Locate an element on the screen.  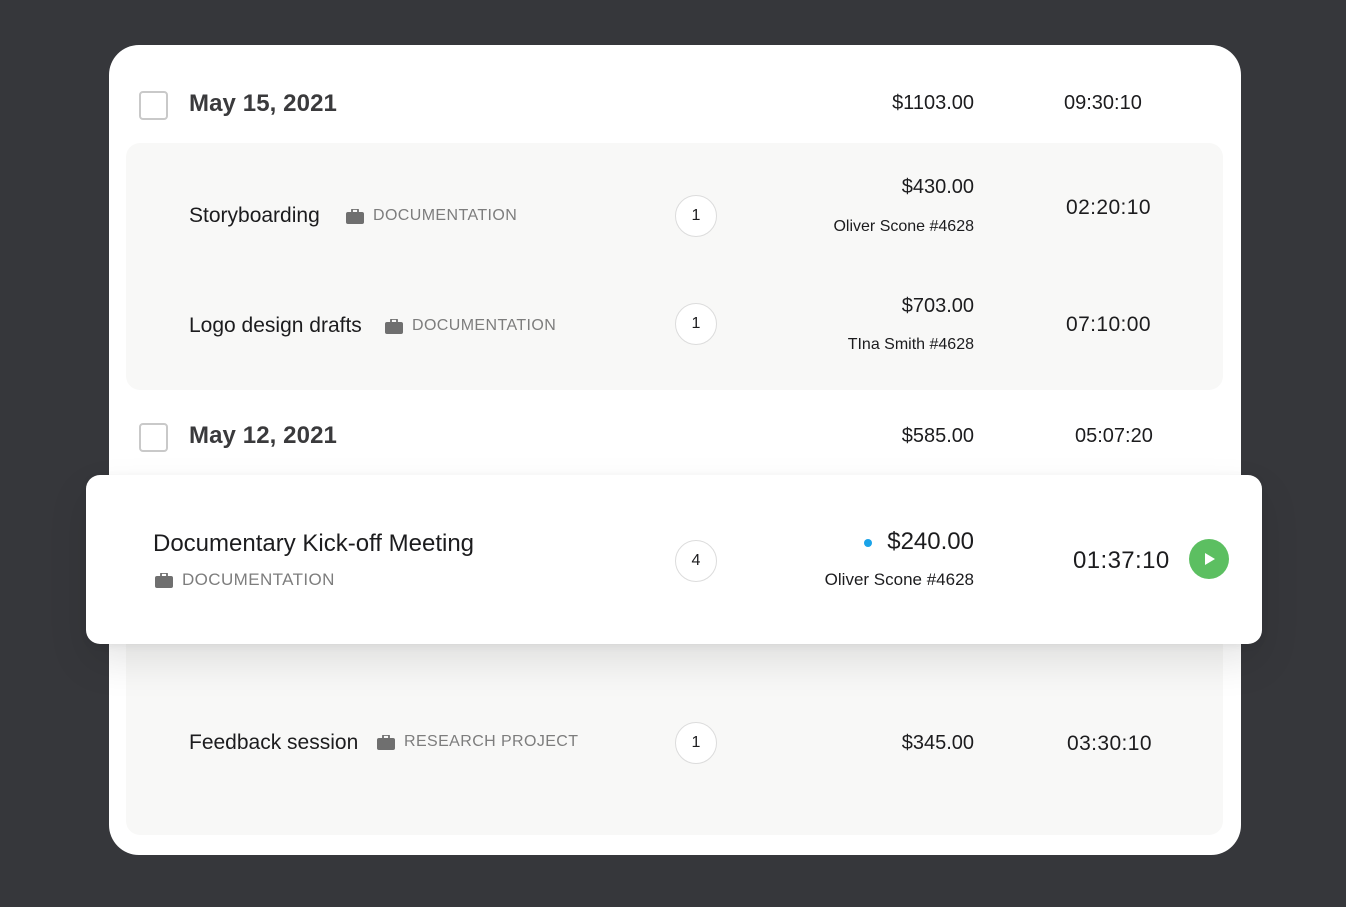
entry-time: 02:20:10 is located at coordinates (1108, 207).